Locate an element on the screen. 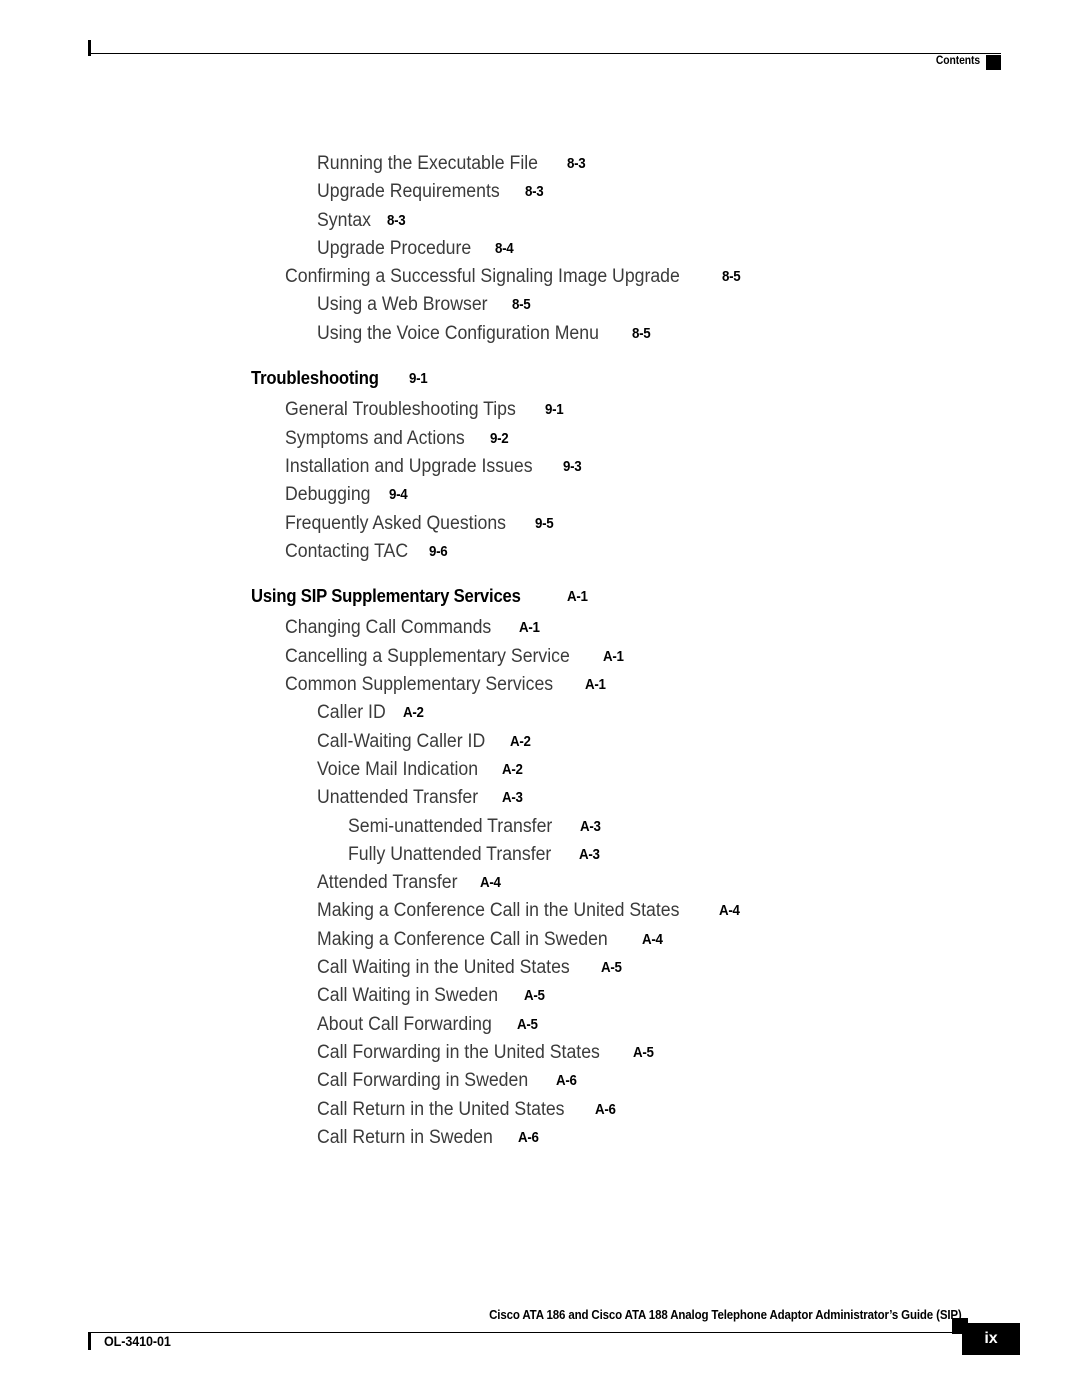 The image size is (1080, 1397). footer-crop-tick is located at coordinates (89, 1341).